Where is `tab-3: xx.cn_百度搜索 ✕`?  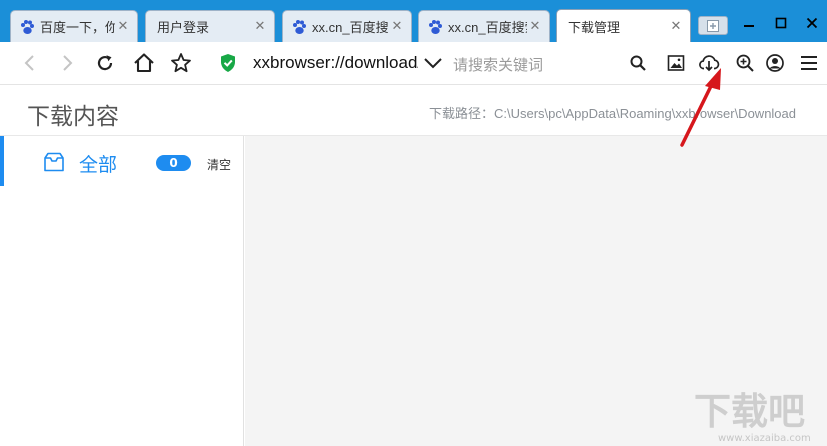
tab-3: xx.cn_百度搜索 ✕ is located at coordinates (347, 26).